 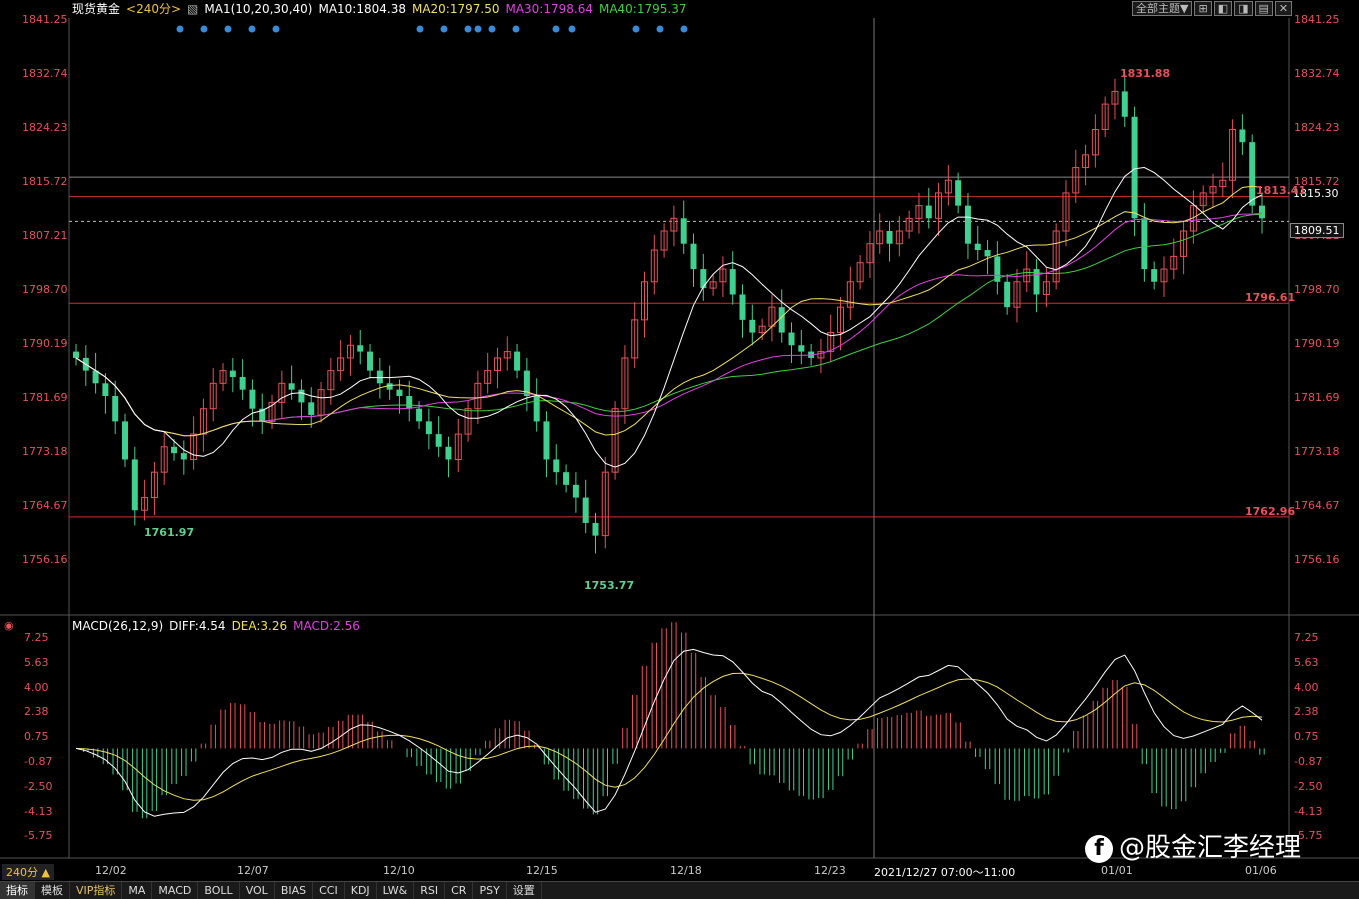 I want to click on price-tick-left: 1756.16, so click(x=45, y=559).